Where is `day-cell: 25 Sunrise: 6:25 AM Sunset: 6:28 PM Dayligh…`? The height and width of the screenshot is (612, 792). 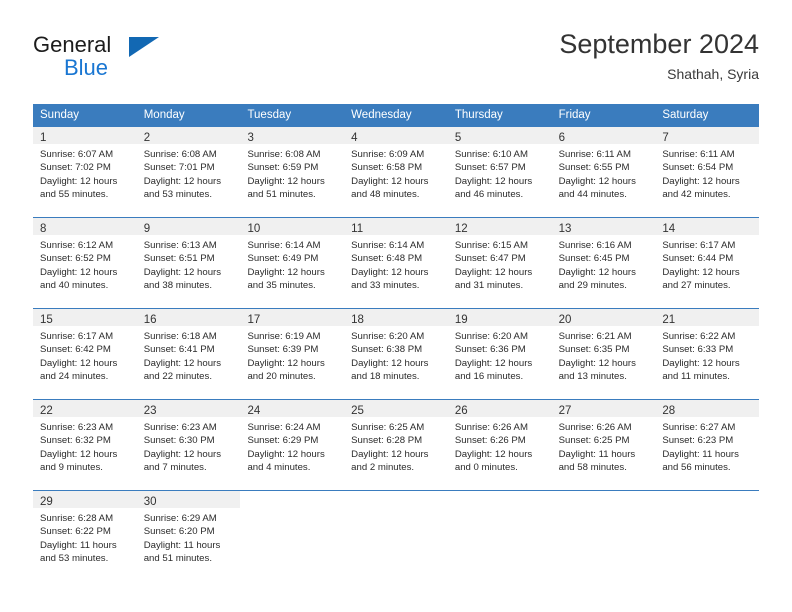
day-cell: 25 Sunrise: 6:25 AM Sunset: 6:28 PM Dayligh… is located at coordinates (396, 441).